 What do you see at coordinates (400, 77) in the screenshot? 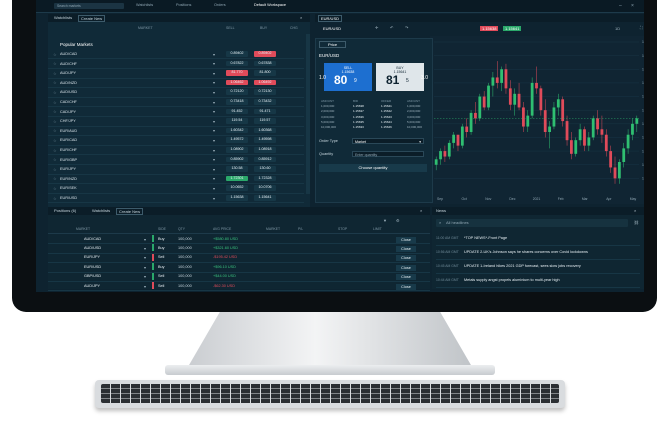
I see `buy-button: BUY 1.15641 81 5` at bounding box center [400, 77].